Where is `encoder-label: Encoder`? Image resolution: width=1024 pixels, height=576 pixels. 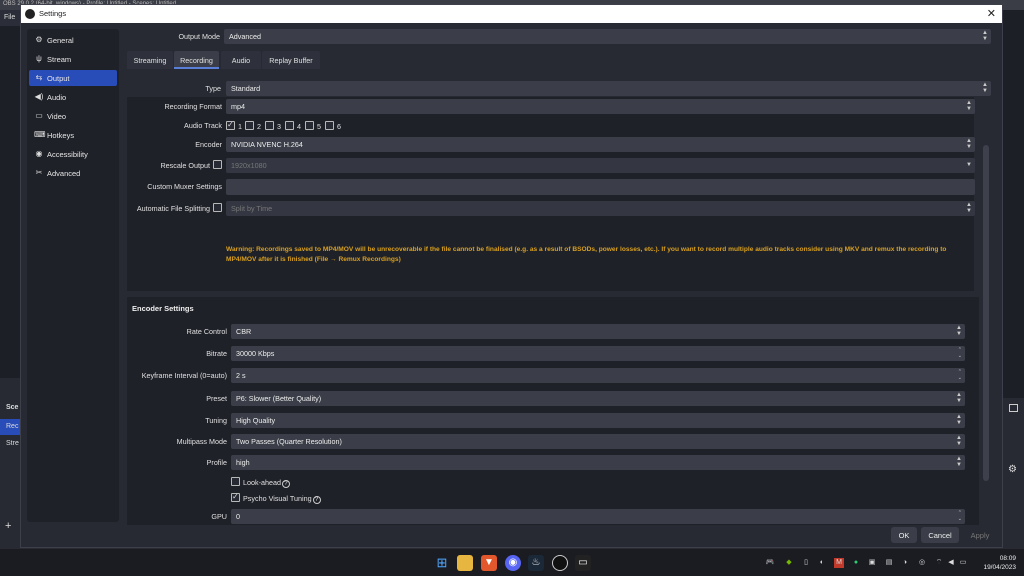 encoder-label: Encoder is located at coordinates (208, 144).